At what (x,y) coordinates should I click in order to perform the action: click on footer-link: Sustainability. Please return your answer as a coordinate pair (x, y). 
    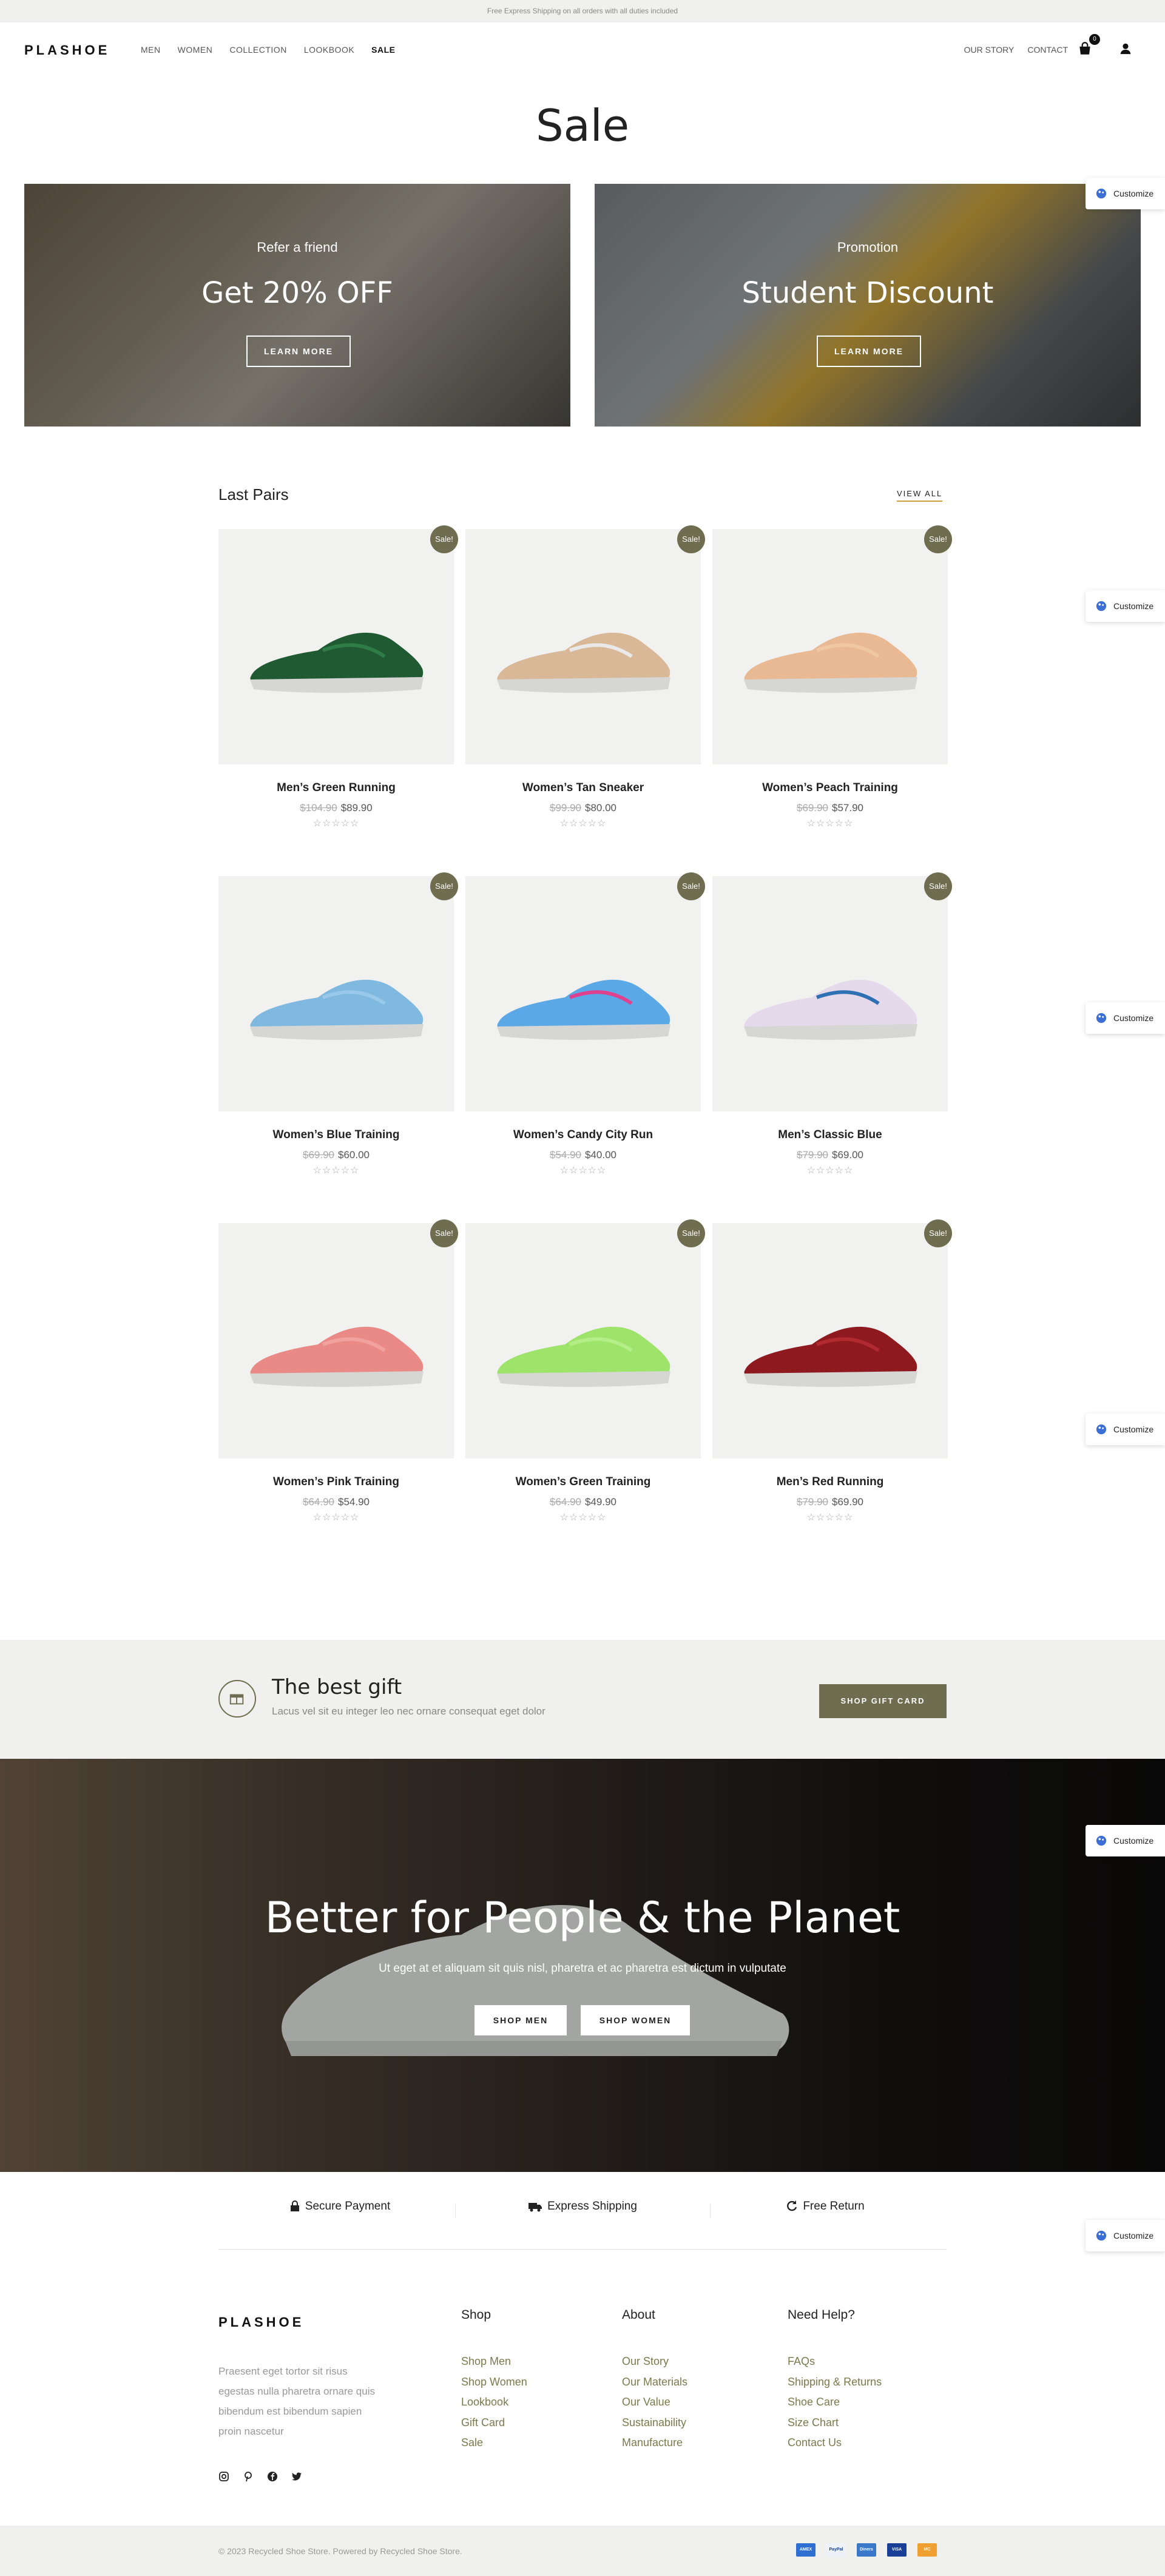
    Looking at the image, I should click on (654, 2423).